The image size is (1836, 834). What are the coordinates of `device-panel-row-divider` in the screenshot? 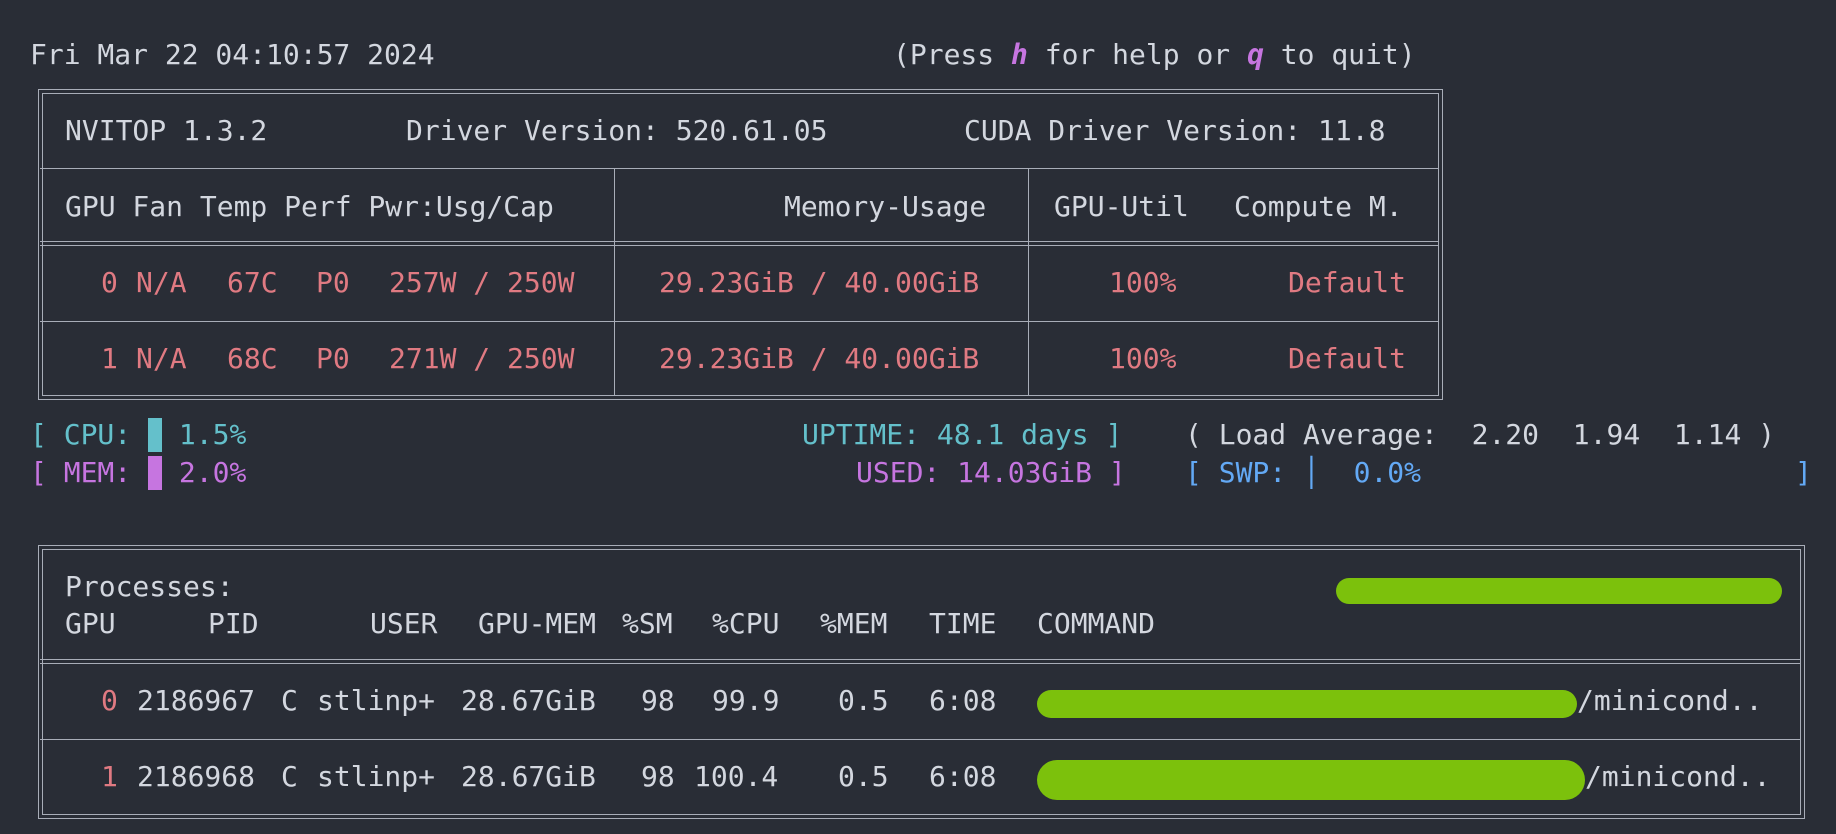 It's located at (739, 321).